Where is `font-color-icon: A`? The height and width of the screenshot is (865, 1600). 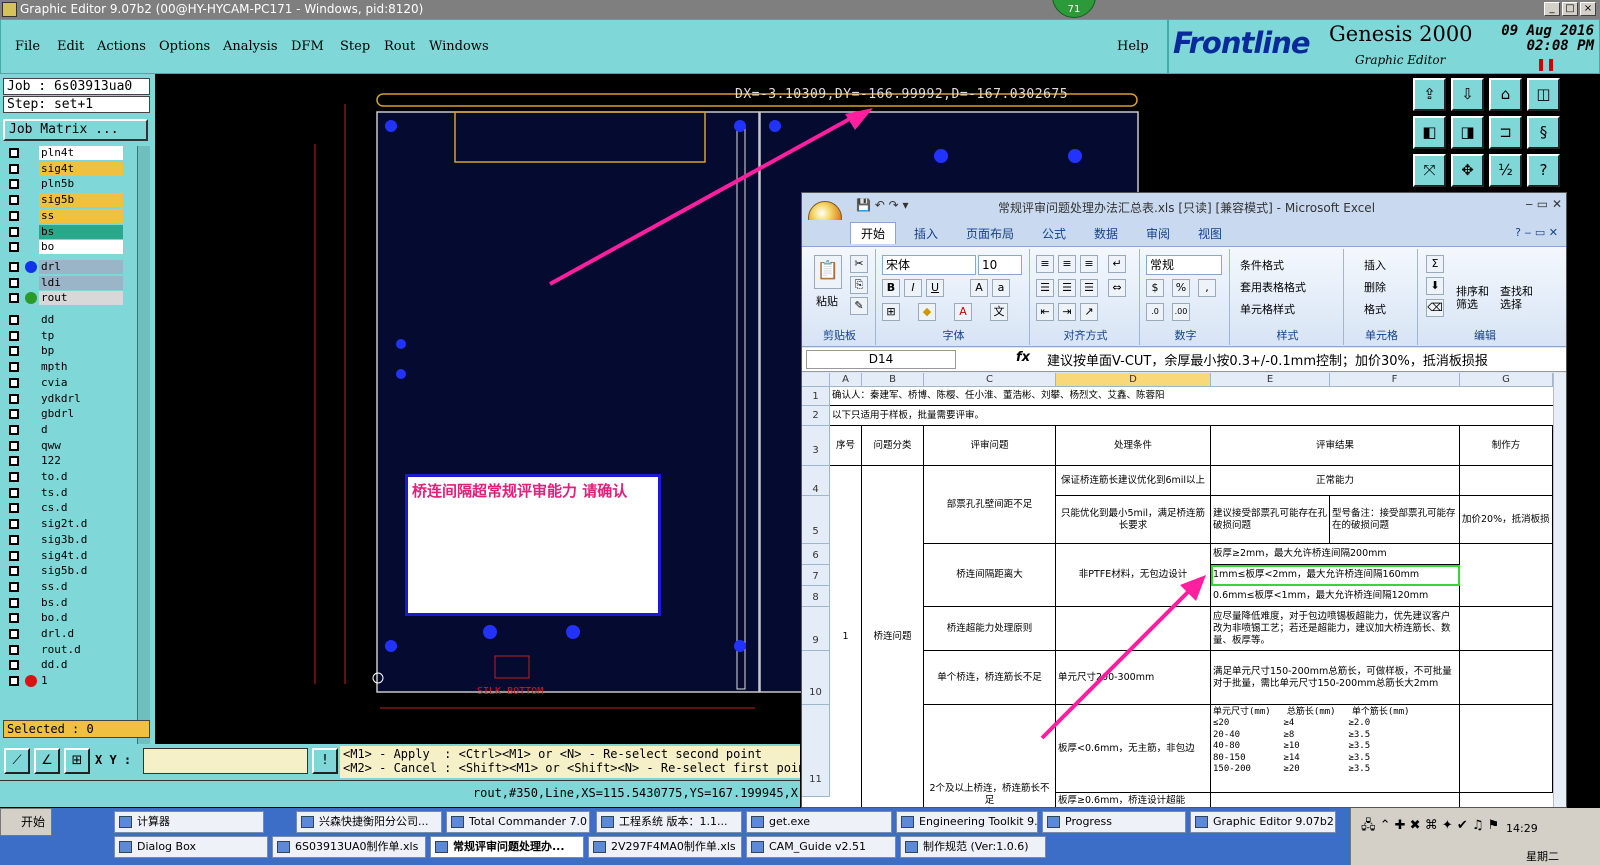
font-color-icon: A is located at coordinates (963, 312).